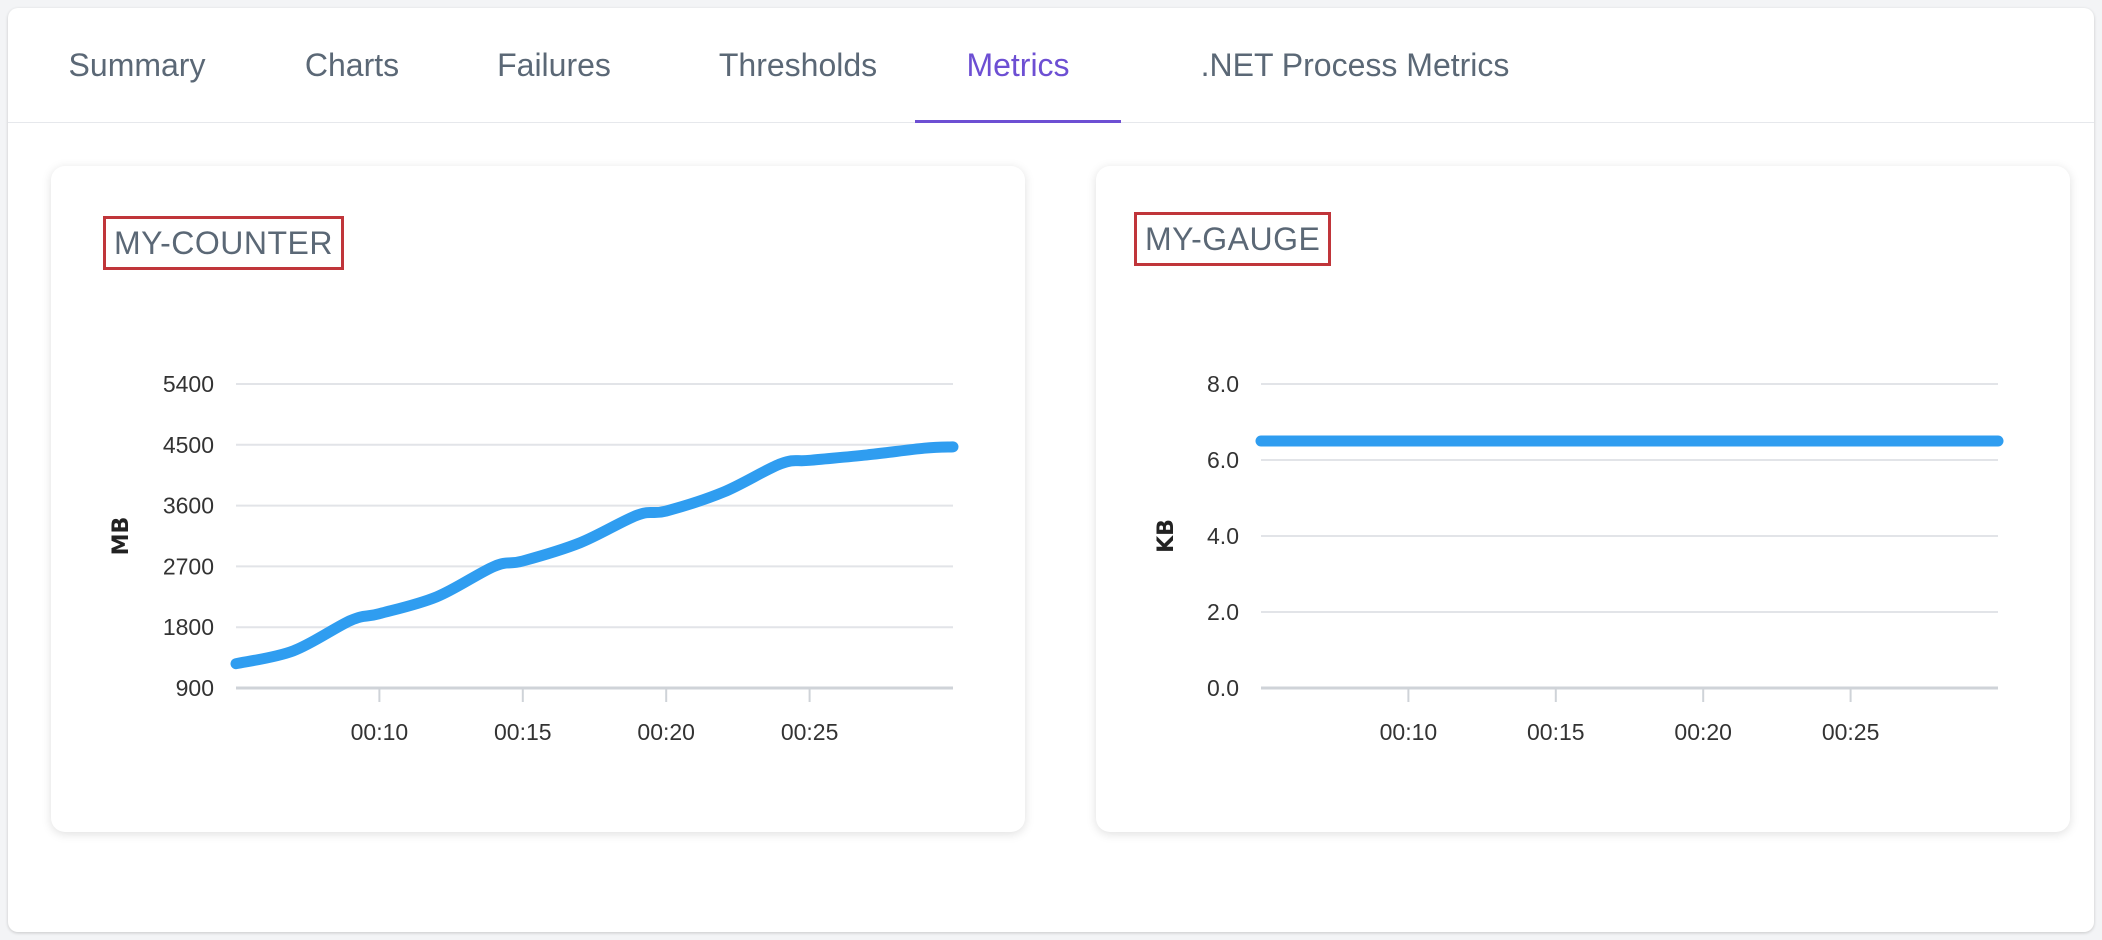 This screenshot has height=940, width=2102. Describe the element at coordinates (1223, 460) in the screenshot. I see `y-tick-label: 6.0` at that location.